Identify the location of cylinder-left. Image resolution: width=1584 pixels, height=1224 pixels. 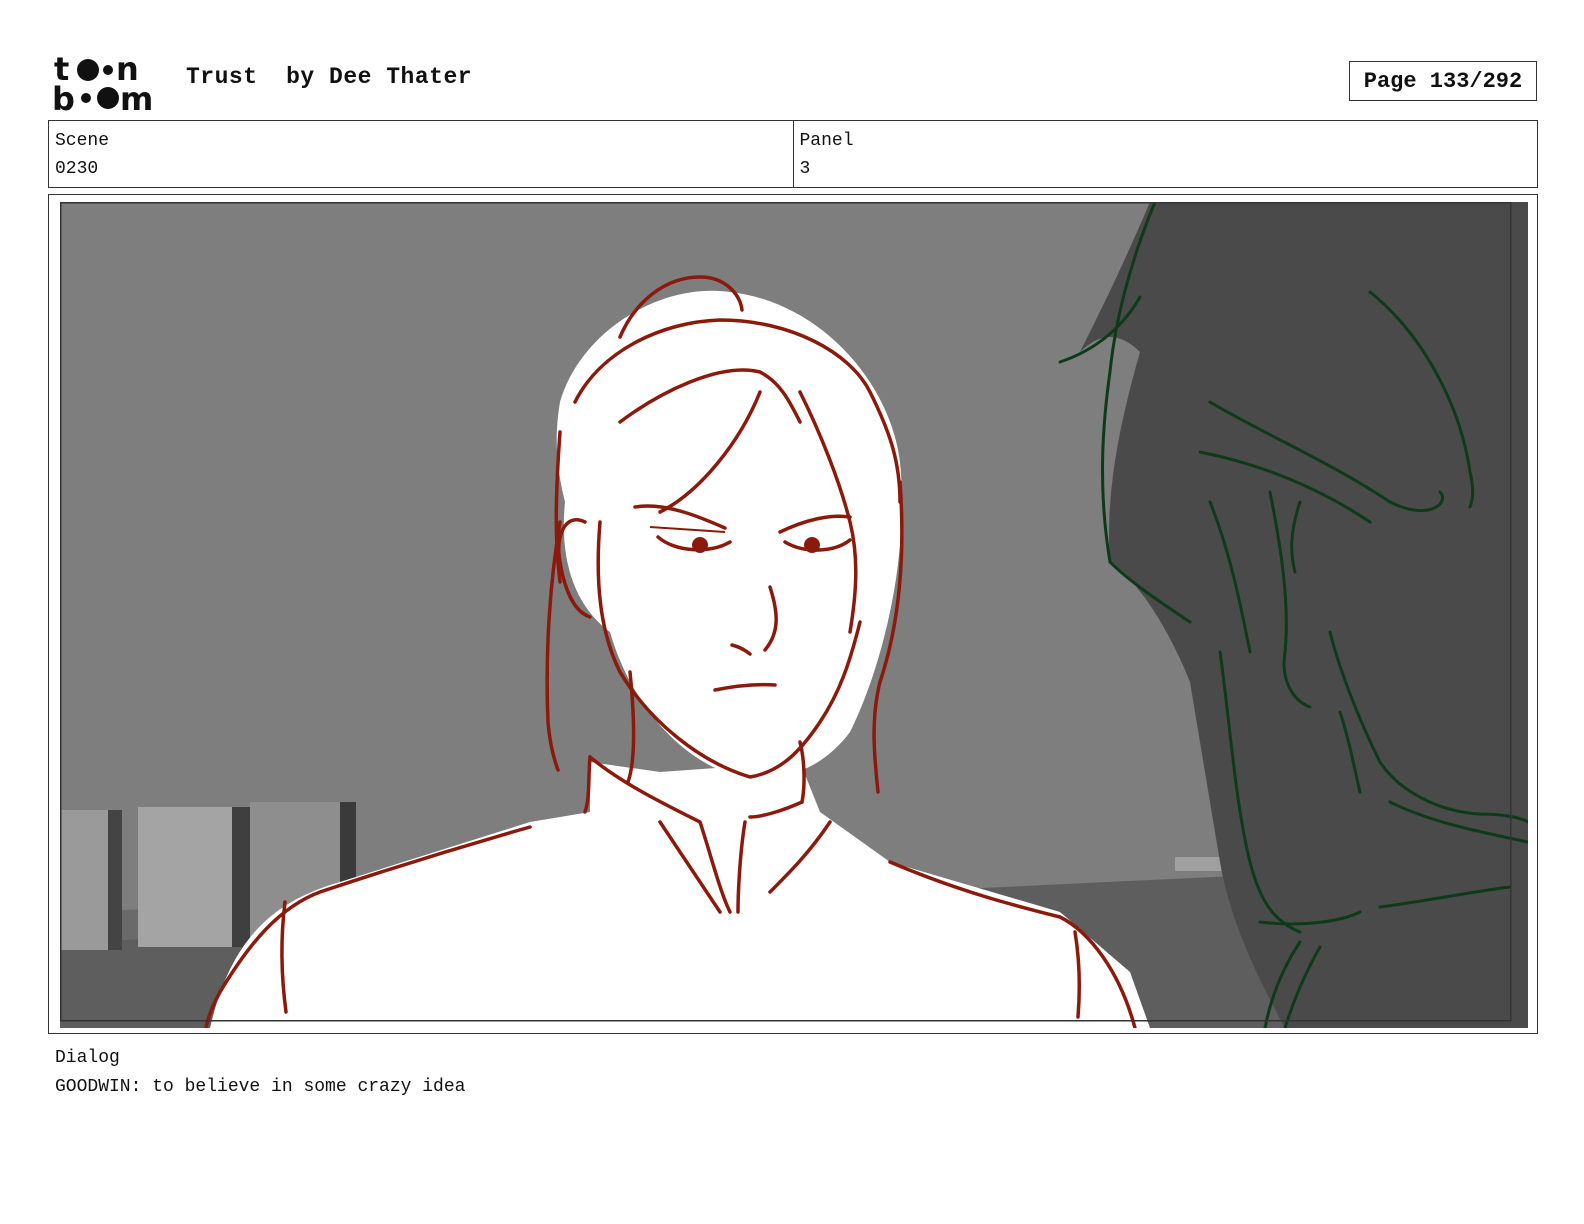
(91, 880).